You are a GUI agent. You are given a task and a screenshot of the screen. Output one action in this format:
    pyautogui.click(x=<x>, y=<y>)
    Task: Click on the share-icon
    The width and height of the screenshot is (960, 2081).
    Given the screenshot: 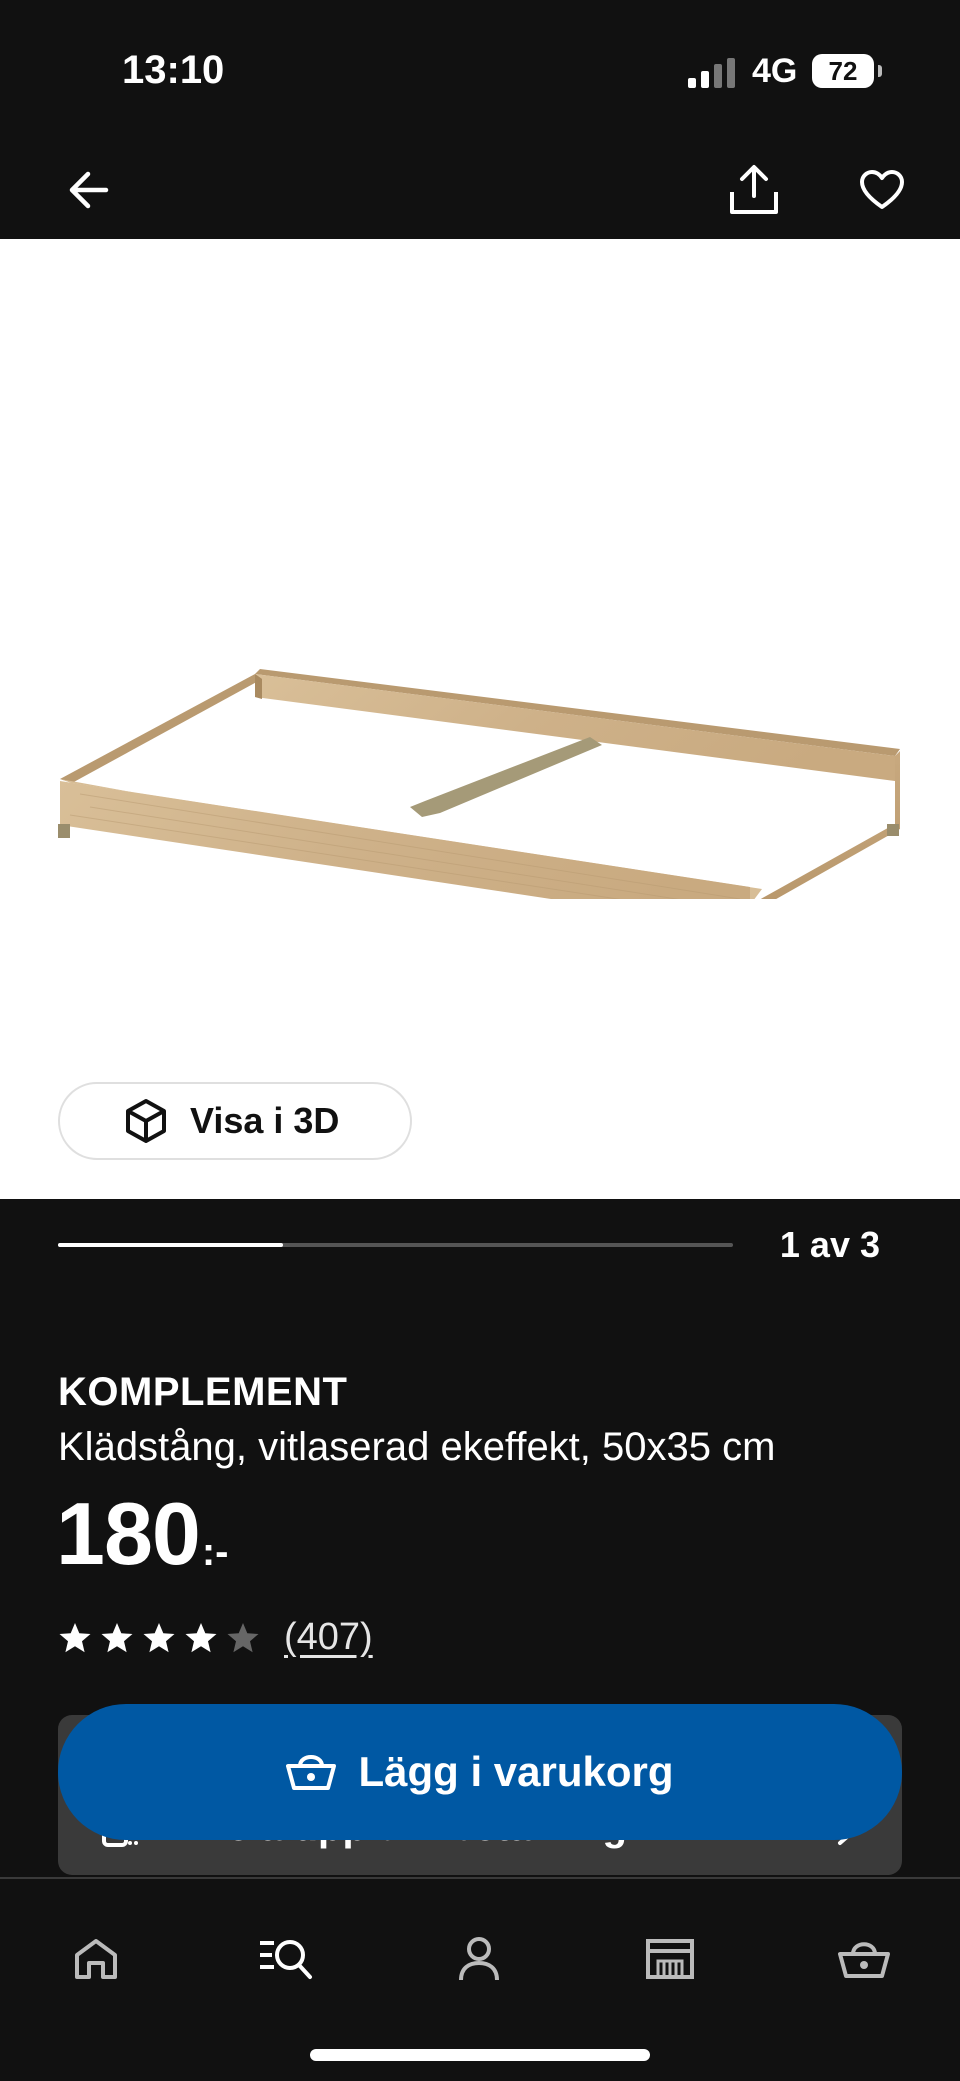 What is the action you would take?
    pyautogui.click(x=754, y=189)
    